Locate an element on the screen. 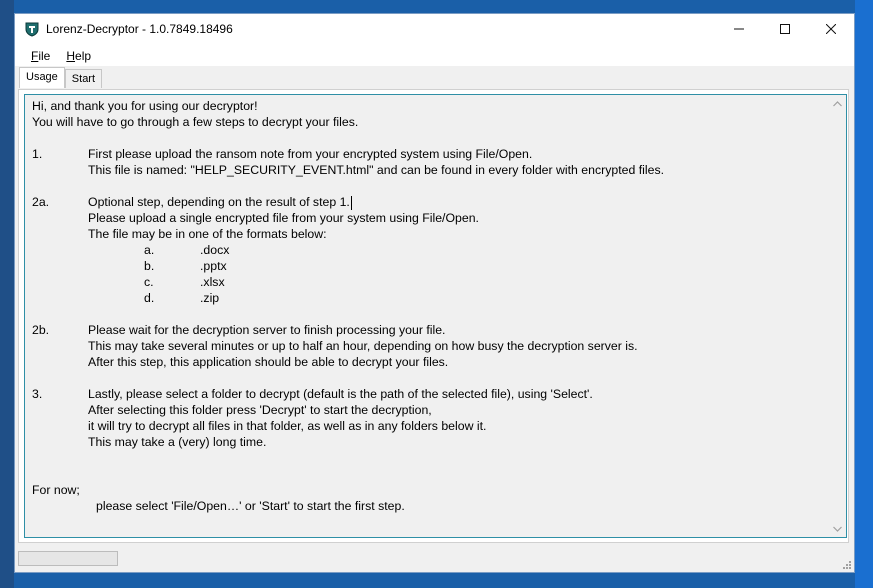 The image size is (873, 588). desktop-background-right is located at coordinates (864, 294).